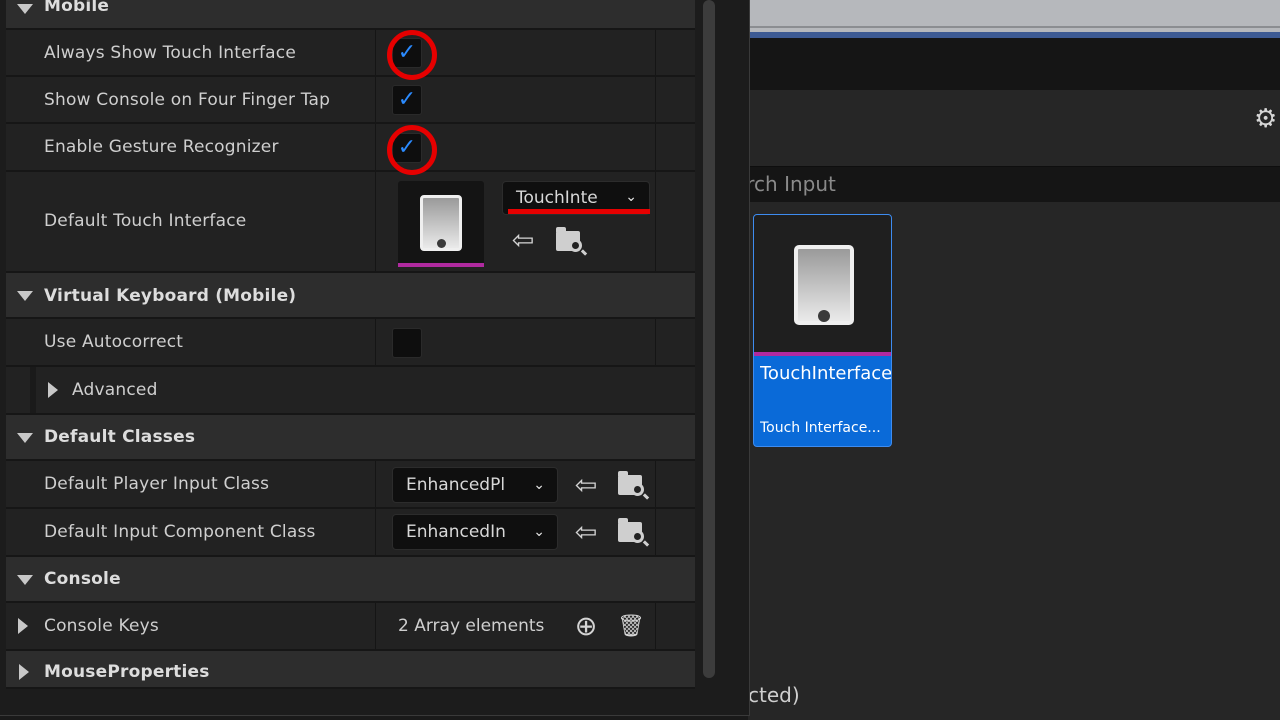 The image size is (1280, 720). What do you see at coordinates (350, 391) in the screenshot?
I see `advanced-expander: Advanced` at bounding box center [350, 391].